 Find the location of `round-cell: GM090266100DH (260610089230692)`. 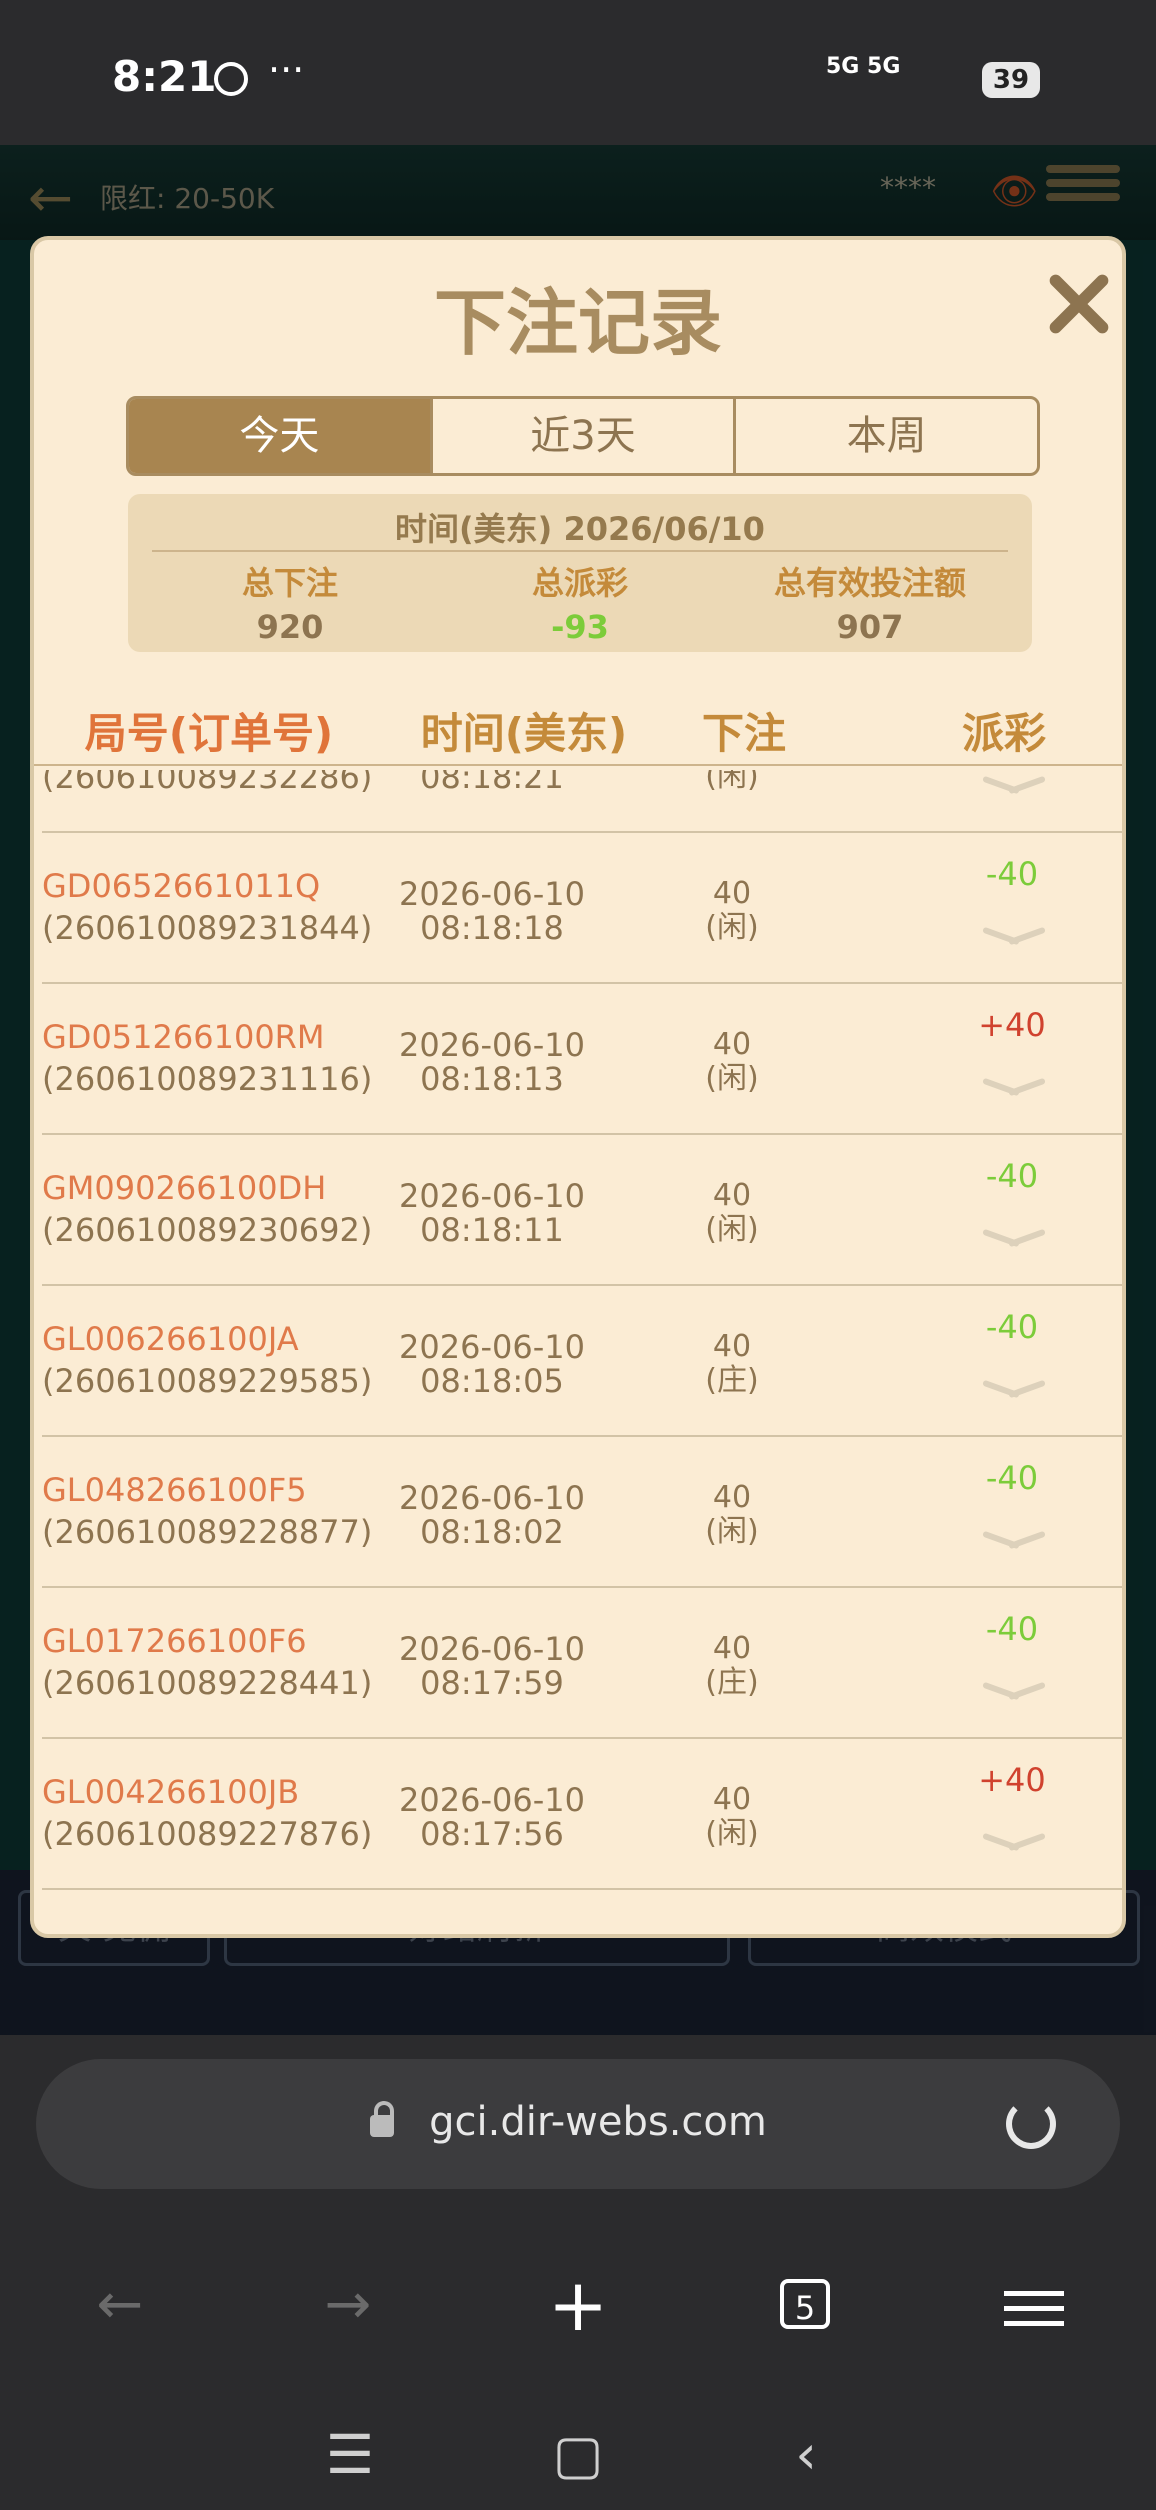

round-cell: GM090266100DH (260610089230692) is located at coordinates (207, 1209).